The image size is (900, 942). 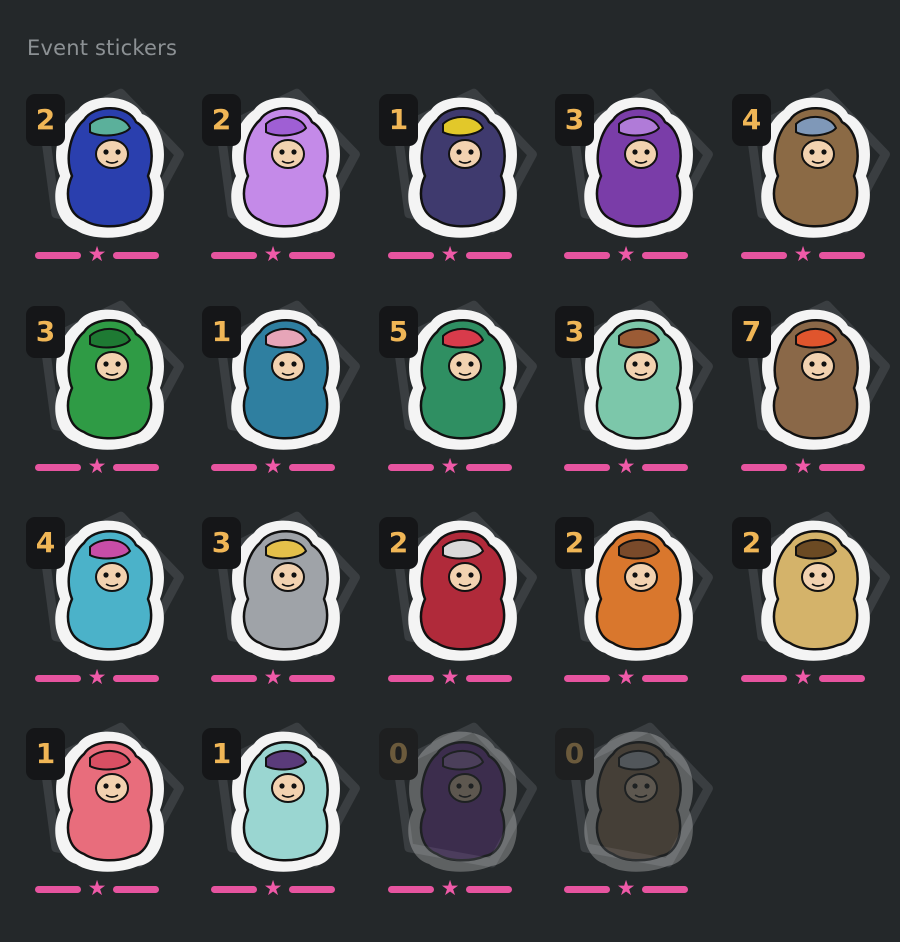 What do you see at coordinates (751, 332) in the screenshot?
I see `sticker-count-badge: 7` at bounding box center [751, 332].